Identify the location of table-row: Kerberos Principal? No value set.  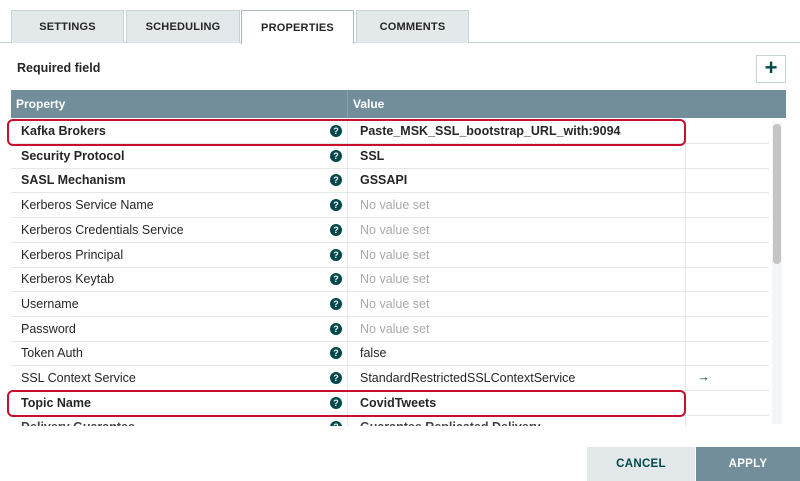
(390, 255).